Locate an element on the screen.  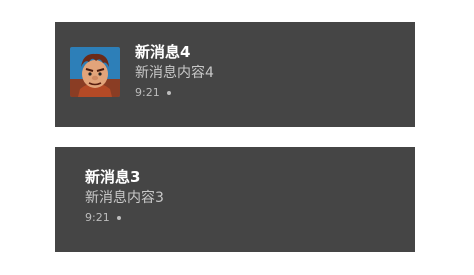
notification-body: 新消息内容3 is located at coordinates (124, 198).